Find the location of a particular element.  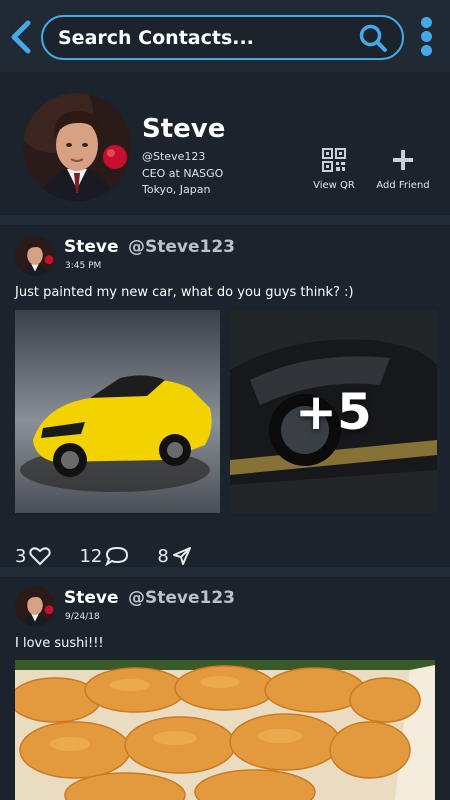

heart-icon is located at coordinates (40, 556).